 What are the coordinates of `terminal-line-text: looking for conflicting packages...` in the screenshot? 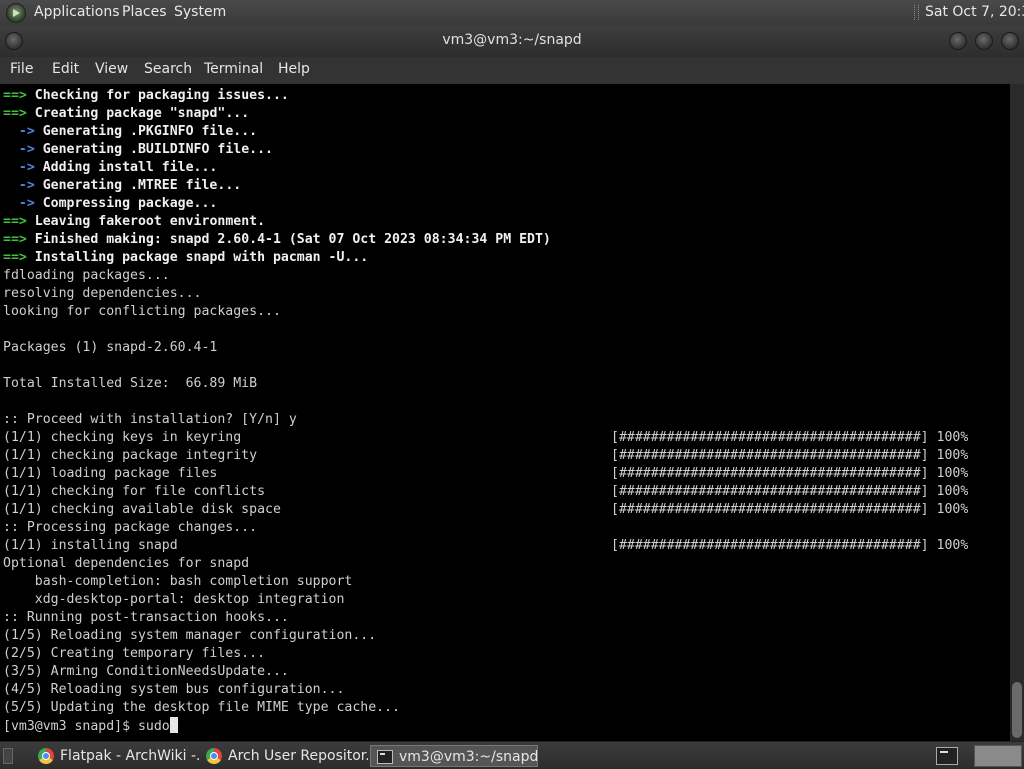 It's located at (142, 311).